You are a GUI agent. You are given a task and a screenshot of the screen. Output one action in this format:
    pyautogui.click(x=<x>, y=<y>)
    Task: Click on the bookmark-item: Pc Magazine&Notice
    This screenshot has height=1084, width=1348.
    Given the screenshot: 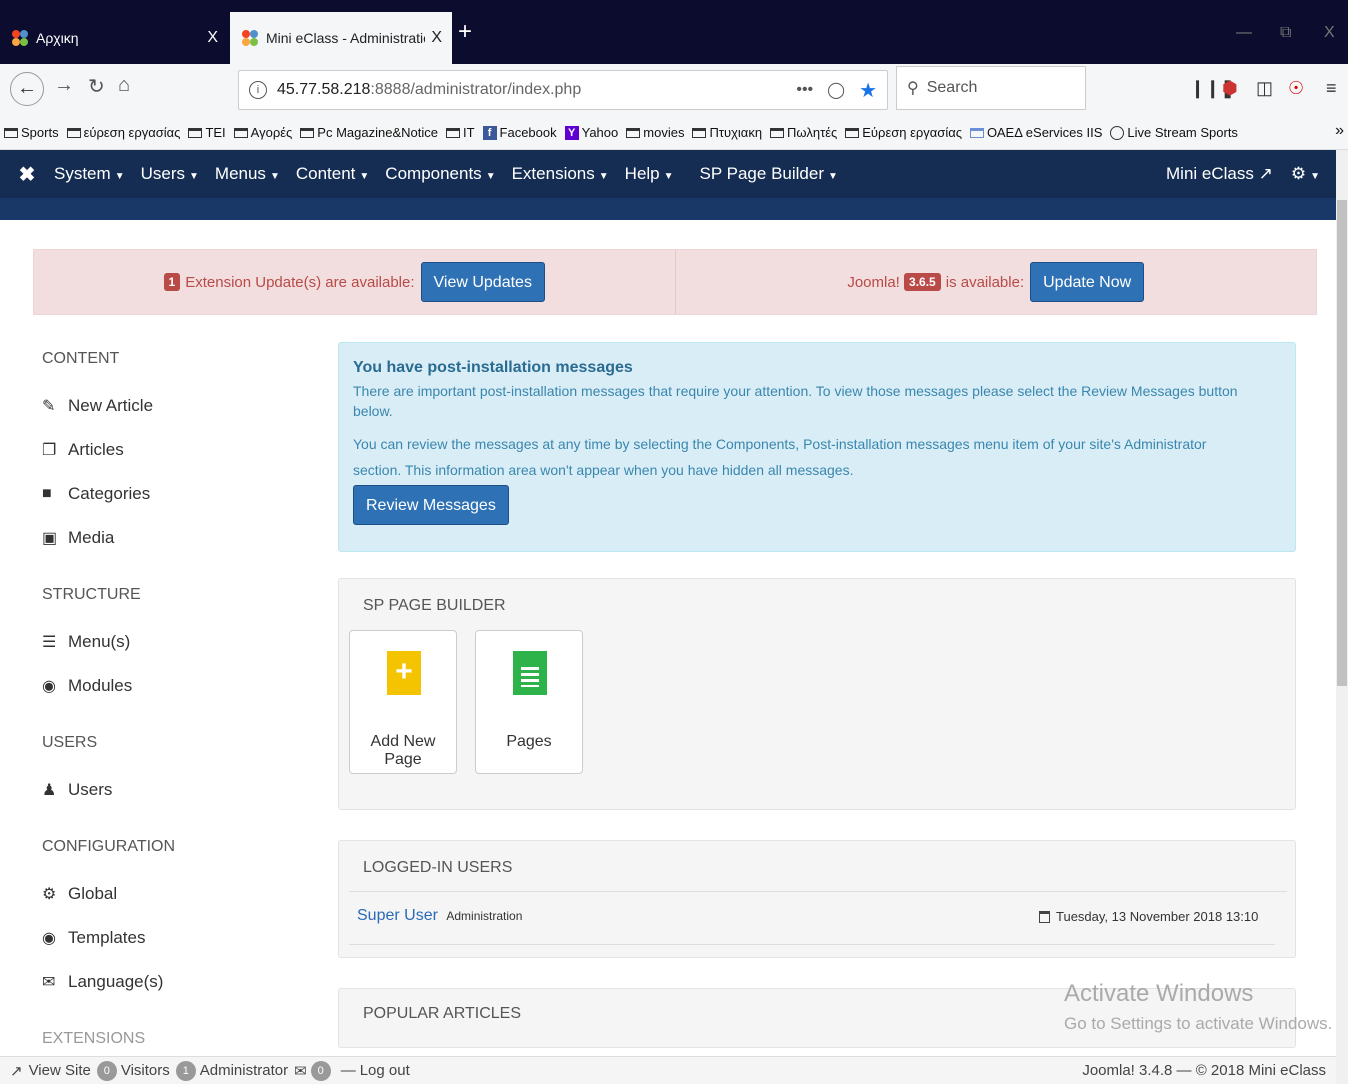 What is the action you would take?
    pyautogui.click(x=369, y=132)
    